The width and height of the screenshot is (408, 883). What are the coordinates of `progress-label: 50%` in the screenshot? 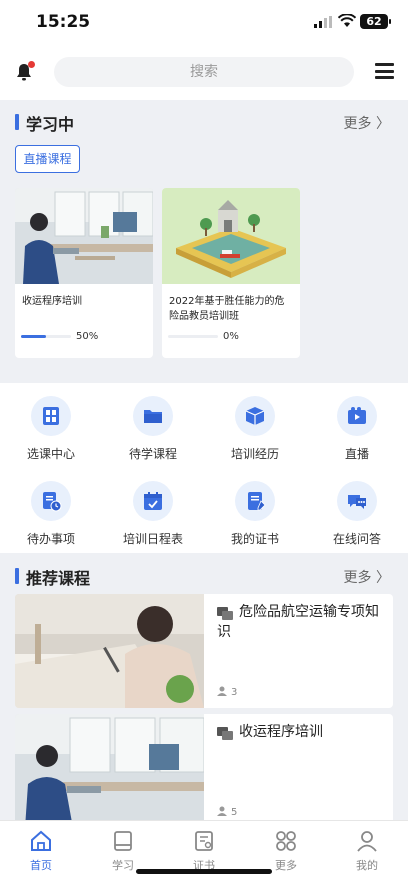 It's located at (87, 336).